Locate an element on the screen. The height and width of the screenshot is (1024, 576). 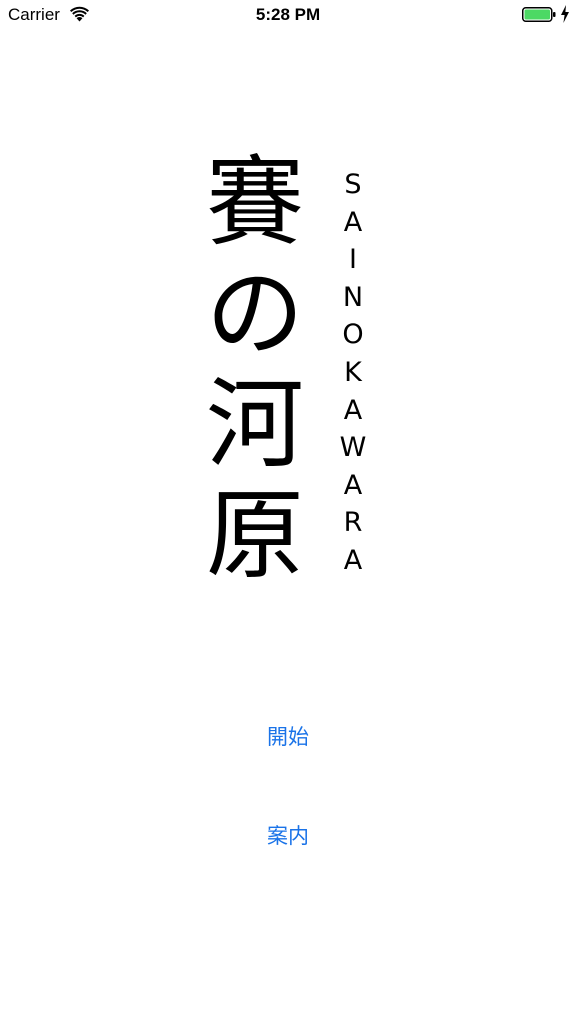
title-kanji-char: 賽 is located at coordinates (254, 203).